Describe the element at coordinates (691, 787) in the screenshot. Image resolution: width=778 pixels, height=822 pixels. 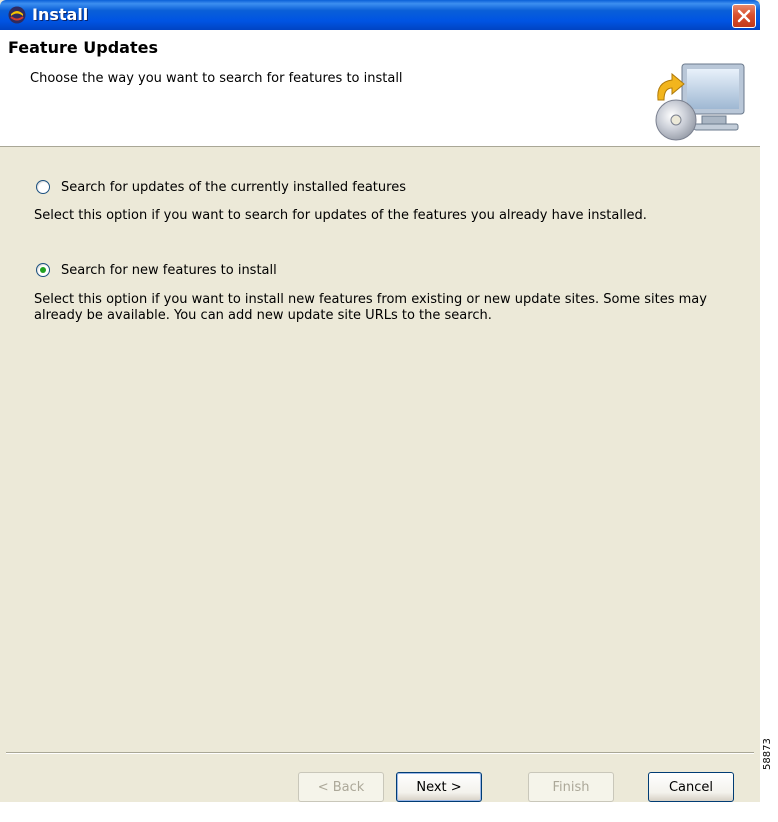
I see `cancel-button: Cancel` at that location.